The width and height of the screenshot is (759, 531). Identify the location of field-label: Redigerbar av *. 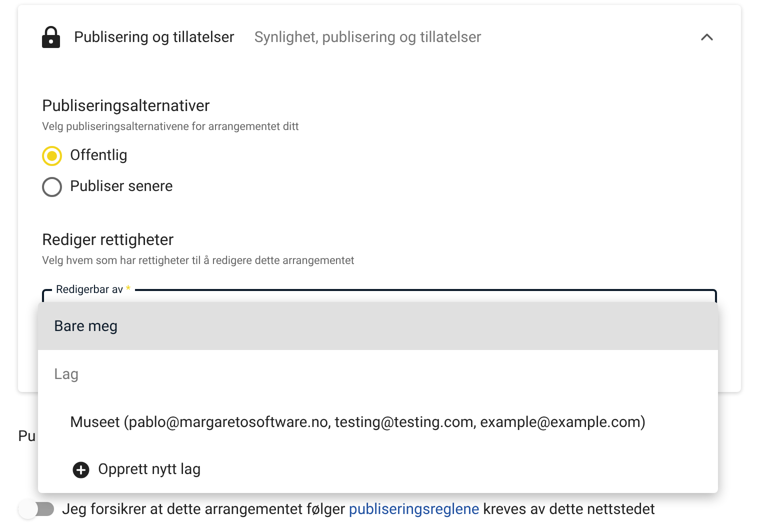
(93, 290).